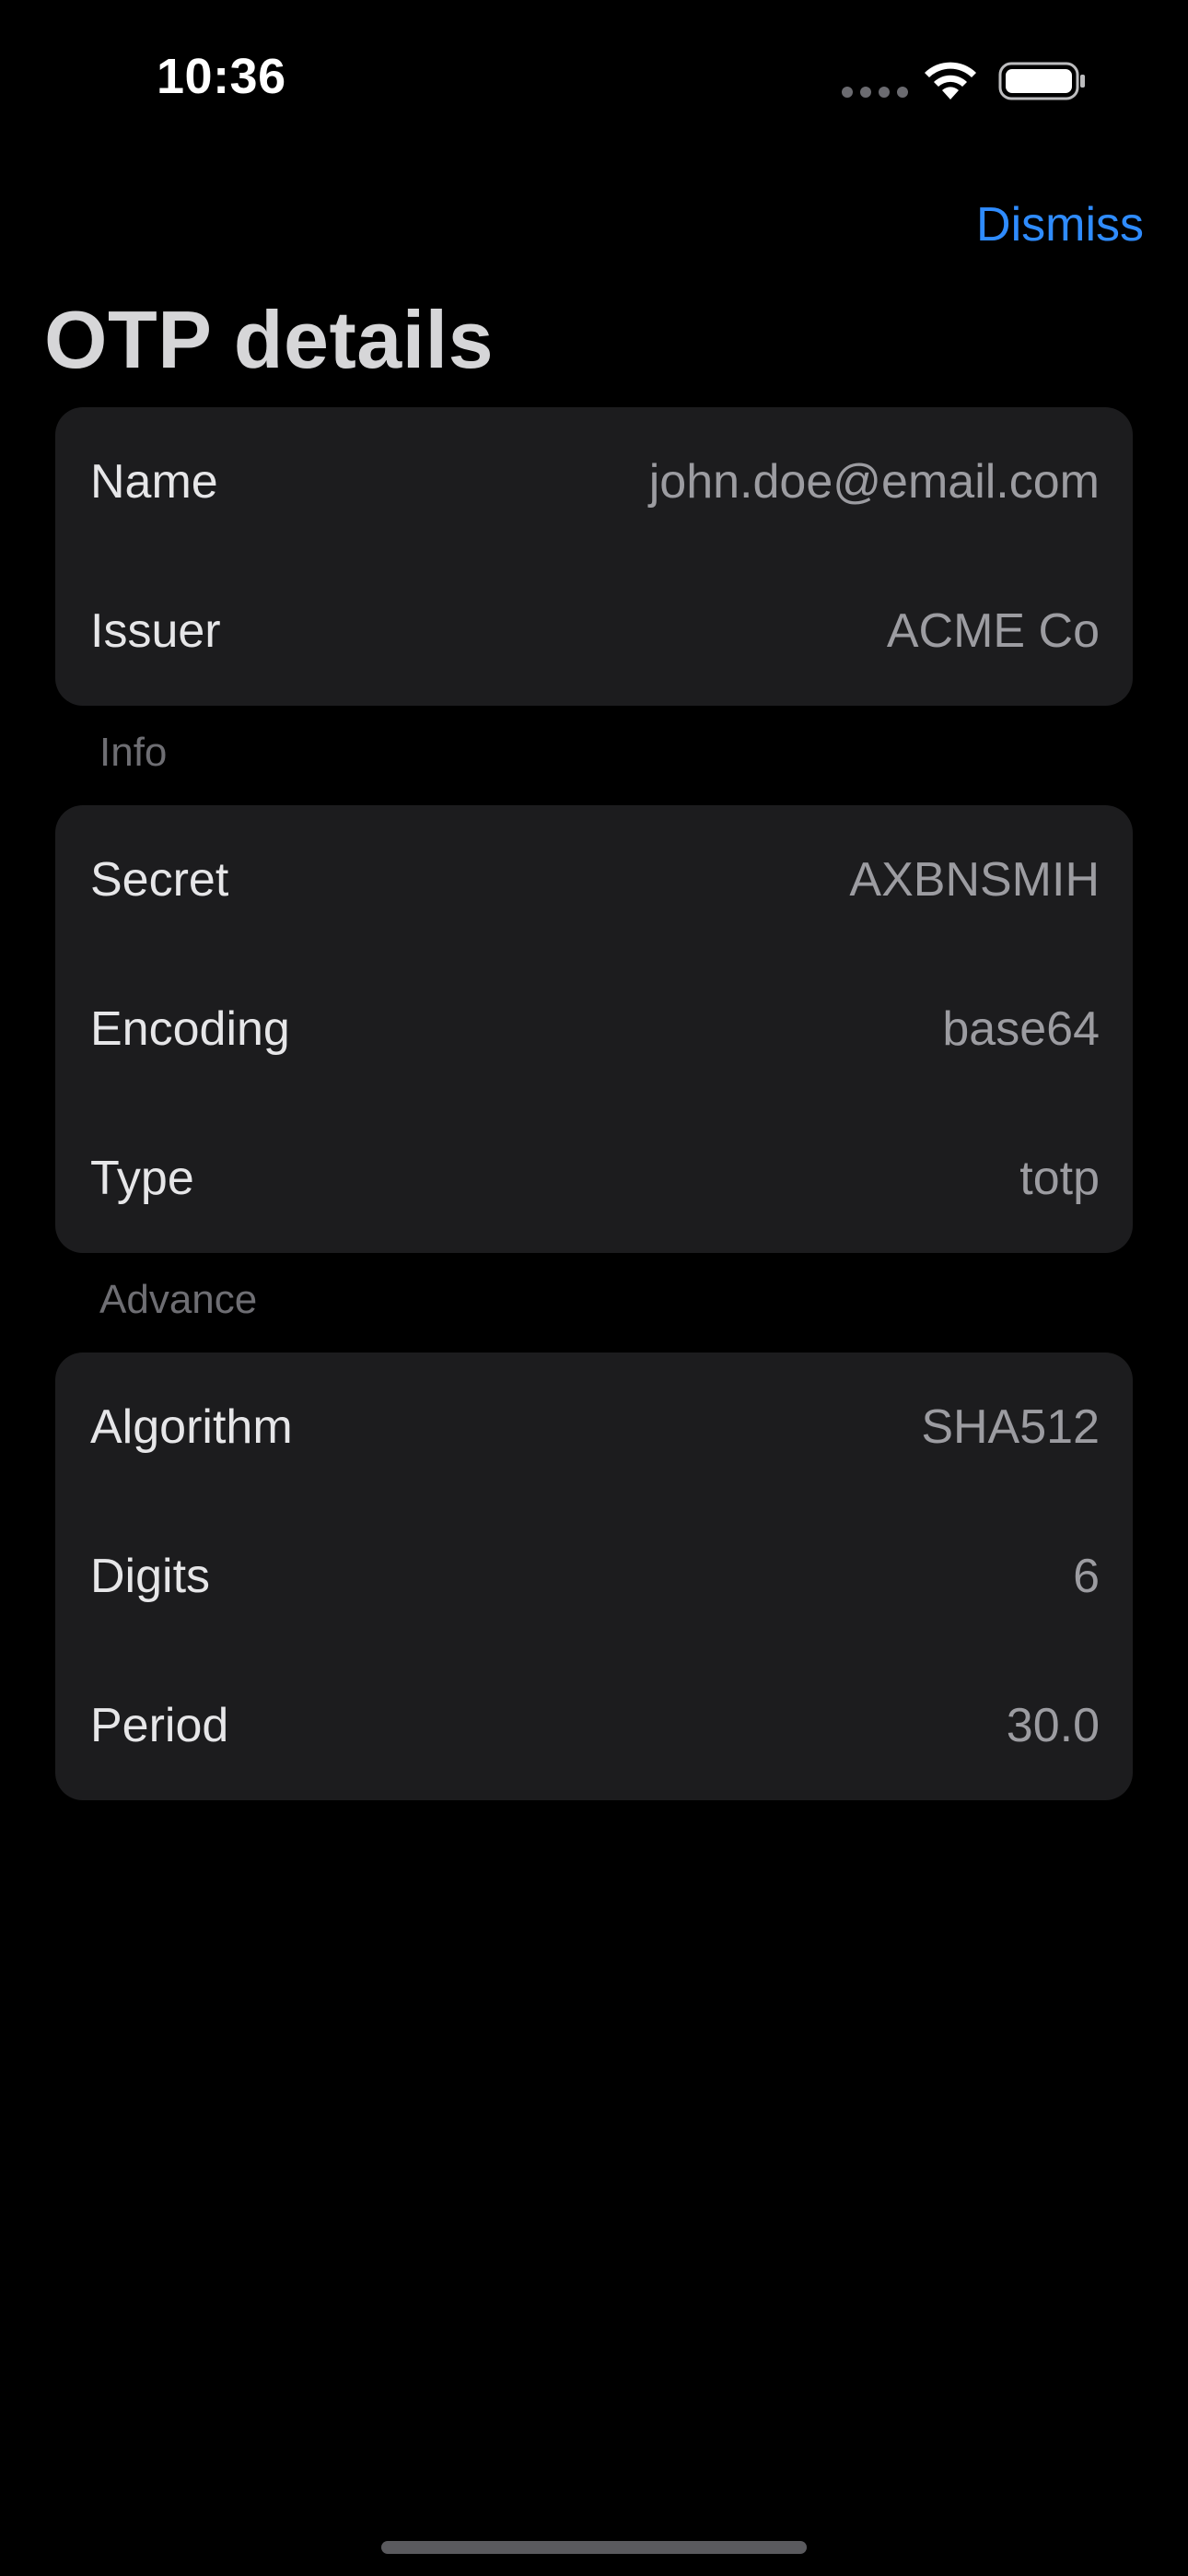 The image size is (1188, 2576). Describe the element at coordinates (594, 2547) in the screenshot. I see `home-indicator` at that location.